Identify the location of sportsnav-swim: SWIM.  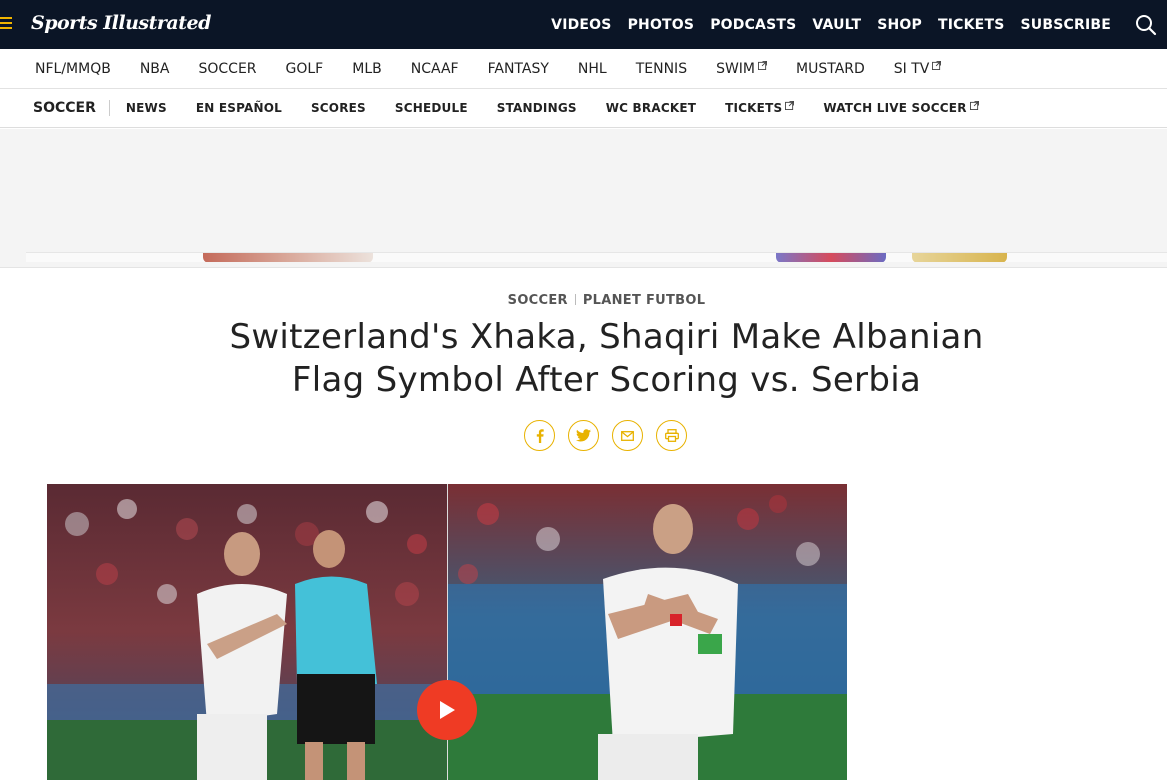
(742, 68).